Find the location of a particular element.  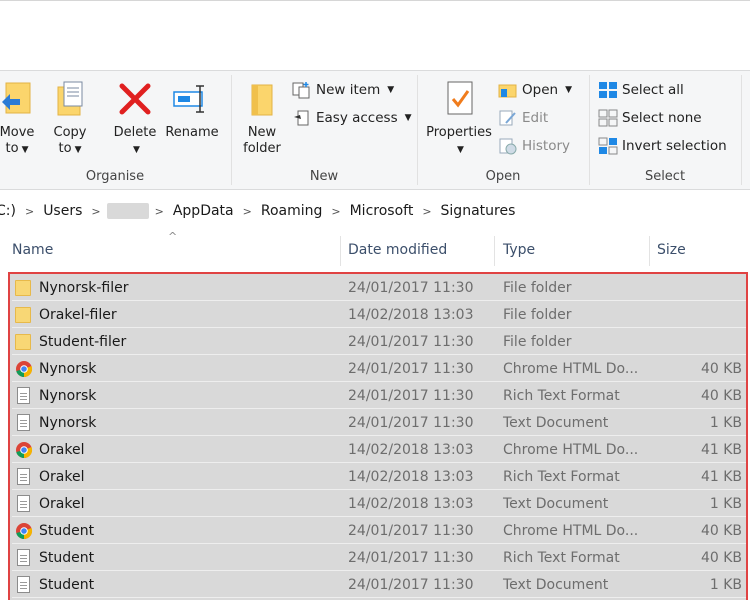

organise-label: Organise is located at coordinates (115, 176).